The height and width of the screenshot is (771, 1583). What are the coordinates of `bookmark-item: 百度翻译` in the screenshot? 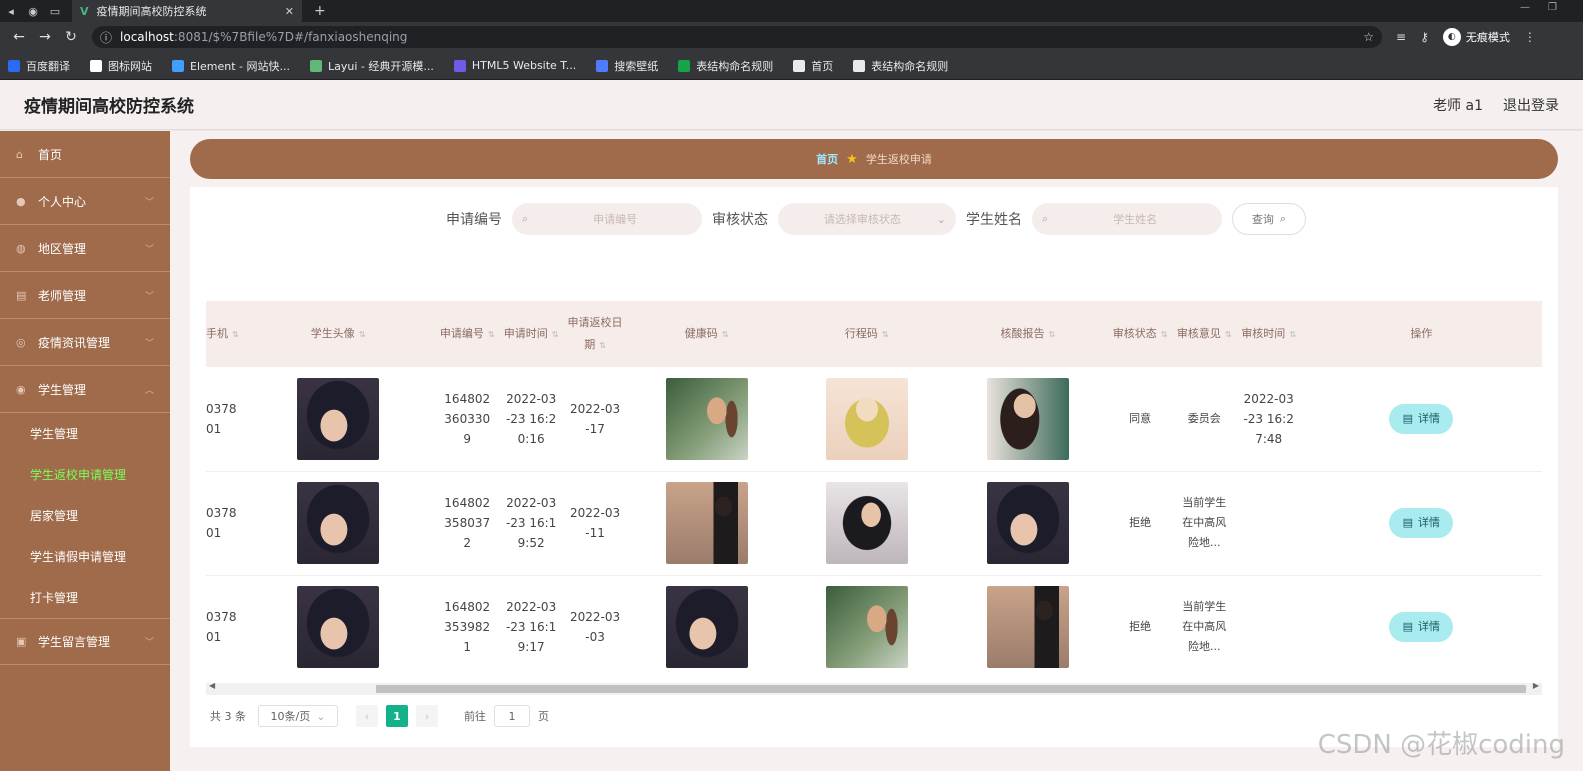 It's located at (39, 66).